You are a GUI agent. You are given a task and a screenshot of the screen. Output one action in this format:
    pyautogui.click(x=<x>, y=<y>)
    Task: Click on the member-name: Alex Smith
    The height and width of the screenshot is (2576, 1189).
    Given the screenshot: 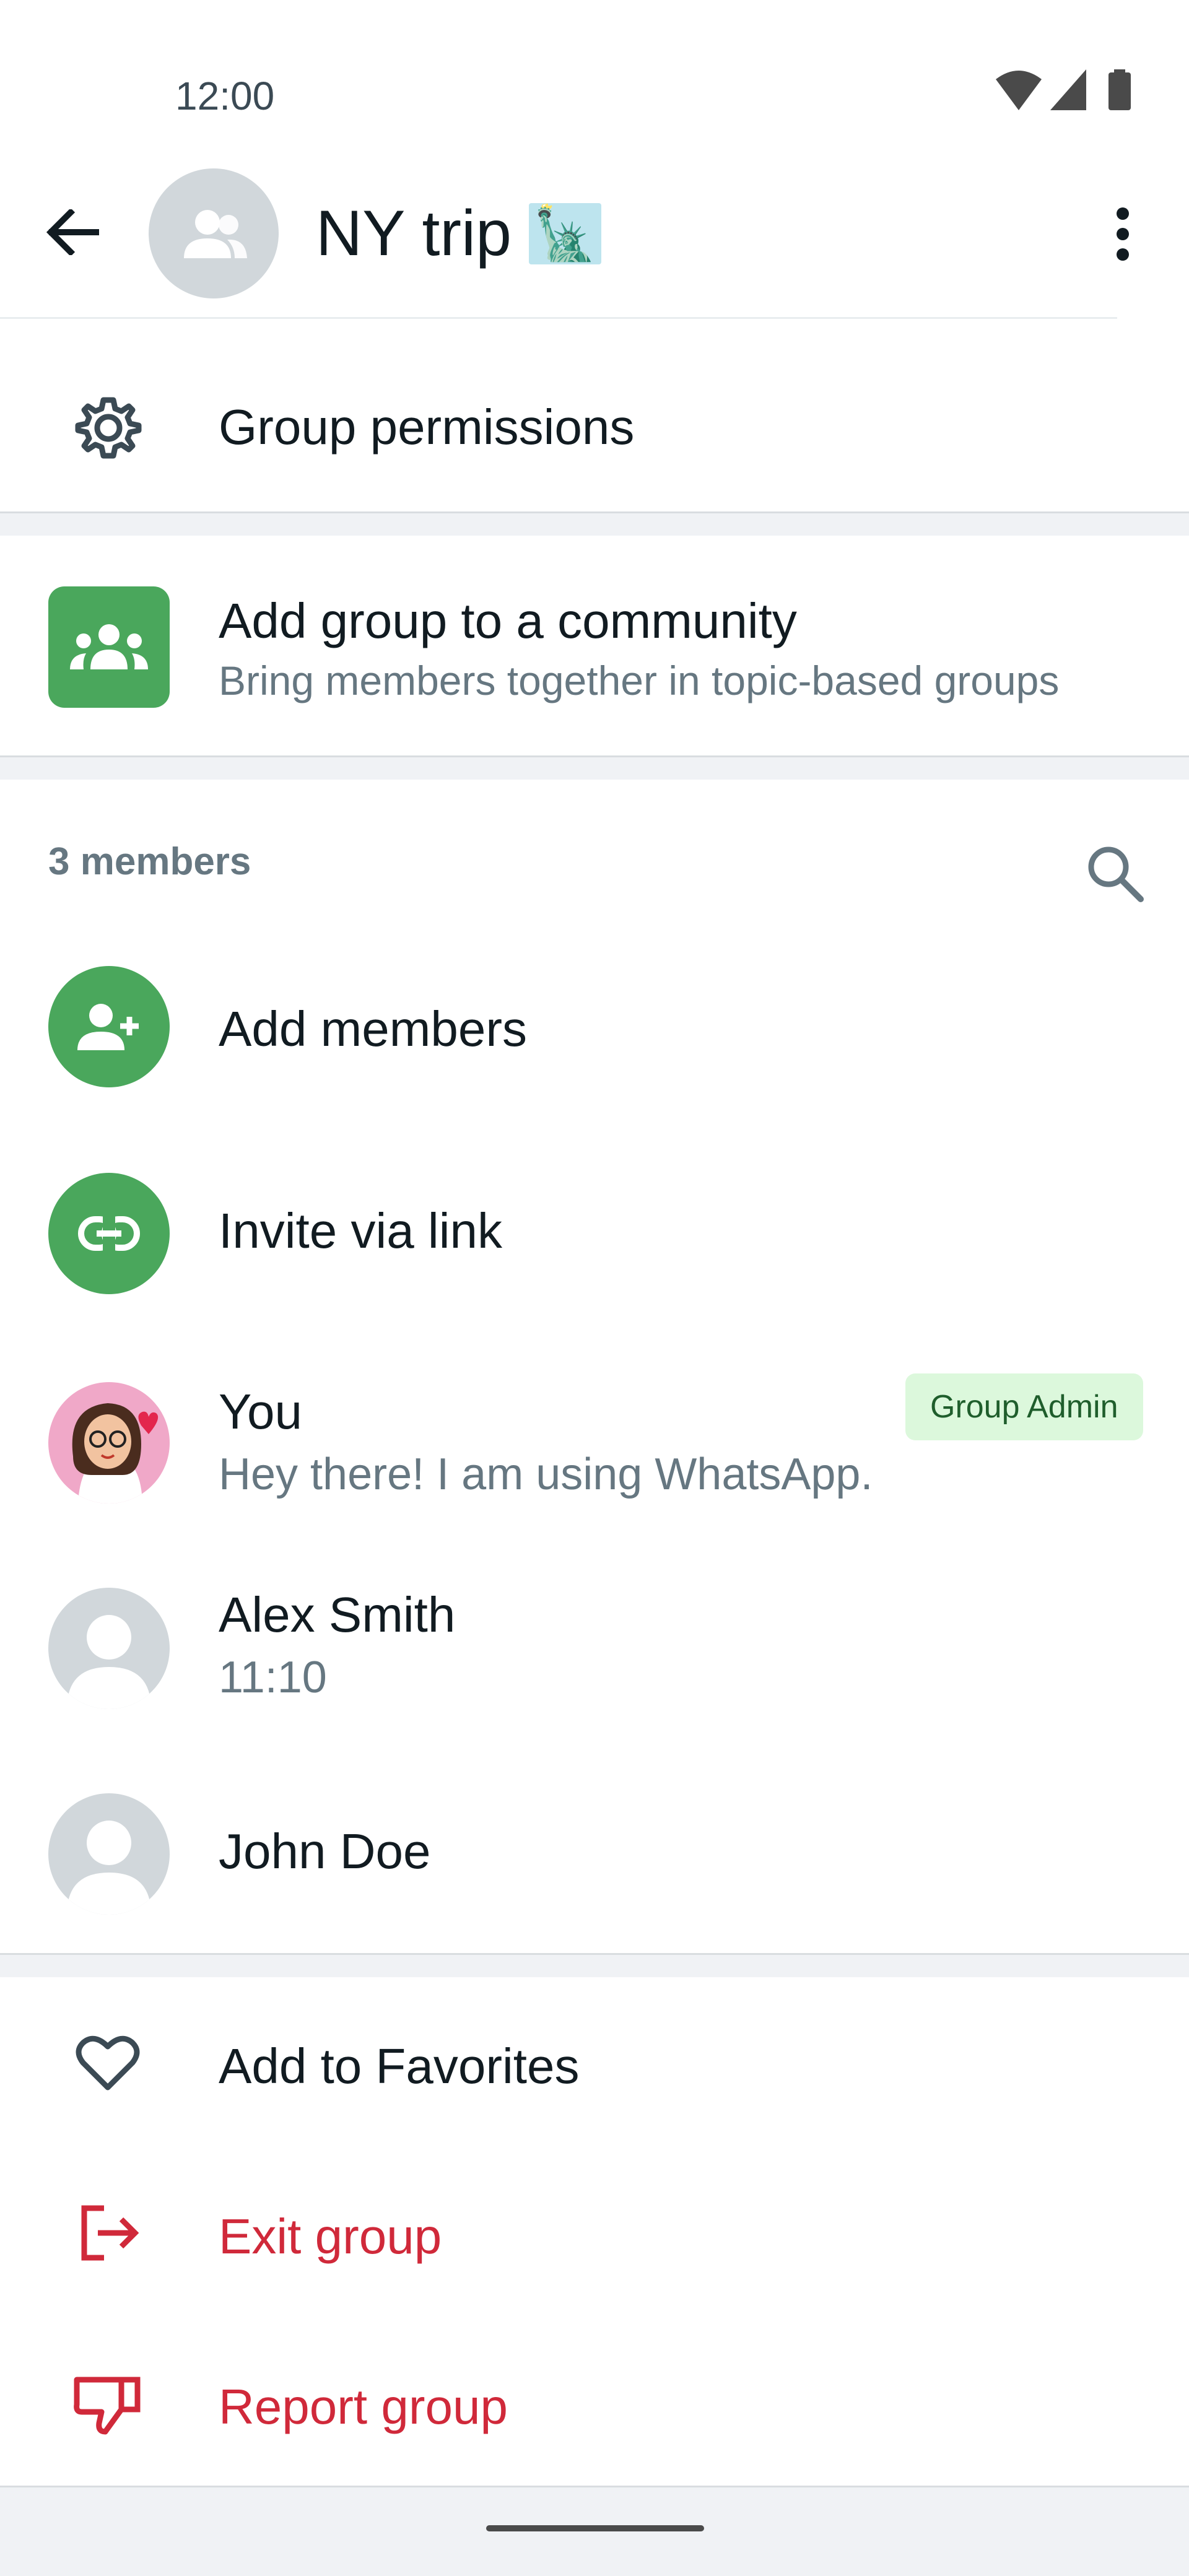 What is the action you would take?
    pyautogui.click(x=337, y=1614)
    